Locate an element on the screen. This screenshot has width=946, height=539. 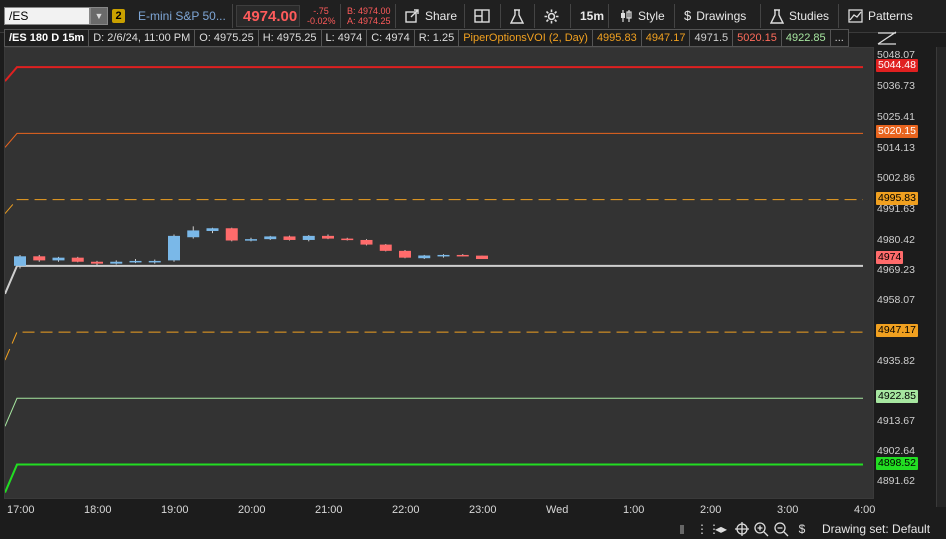
patterns-label: Patterns is located at coordinates (890, 16).